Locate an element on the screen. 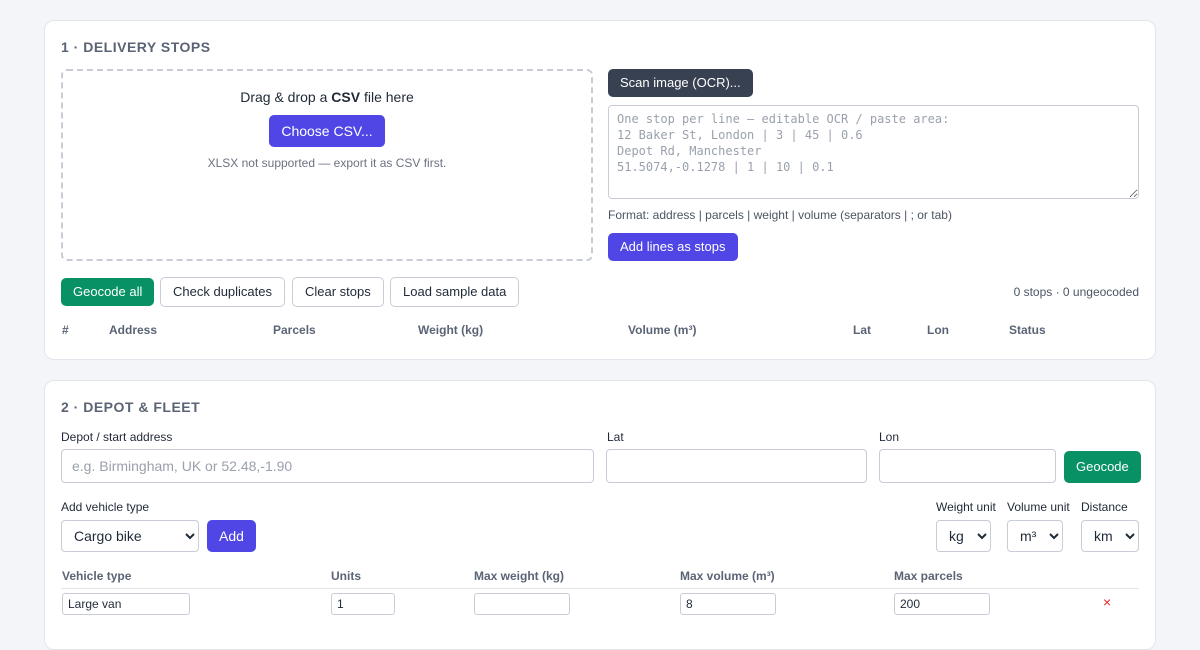 The width and height of the screenshot is (1200, 650). check-duplicates-button: Check duplicates is located at coordinates (222, 292).